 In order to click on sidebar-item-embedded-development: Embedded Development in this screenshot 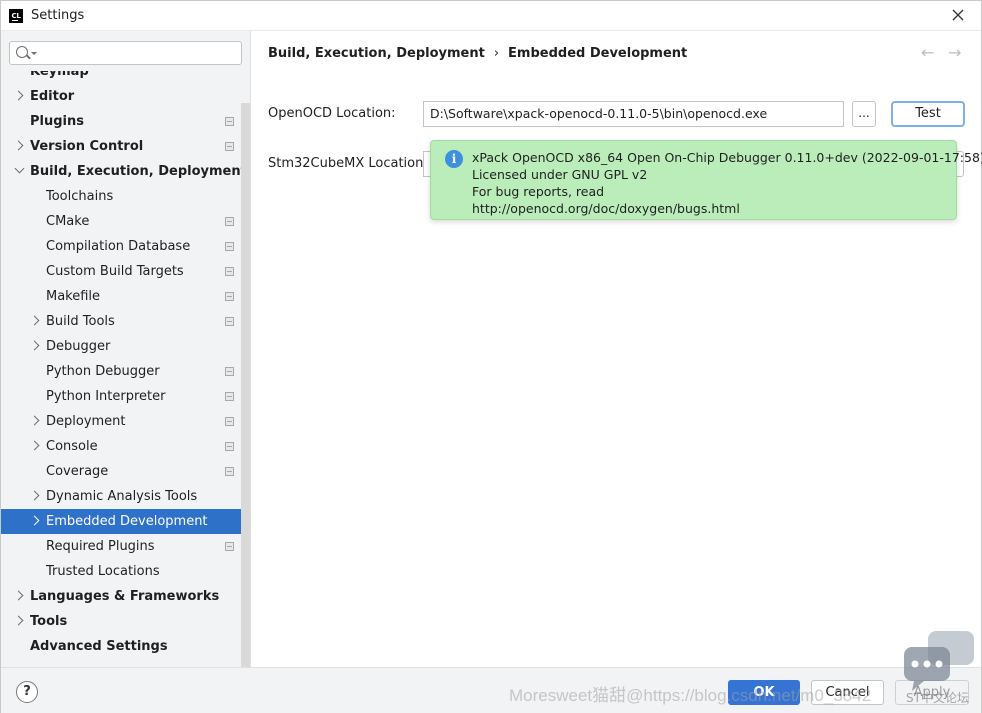, I will do `click(125, 521)`.